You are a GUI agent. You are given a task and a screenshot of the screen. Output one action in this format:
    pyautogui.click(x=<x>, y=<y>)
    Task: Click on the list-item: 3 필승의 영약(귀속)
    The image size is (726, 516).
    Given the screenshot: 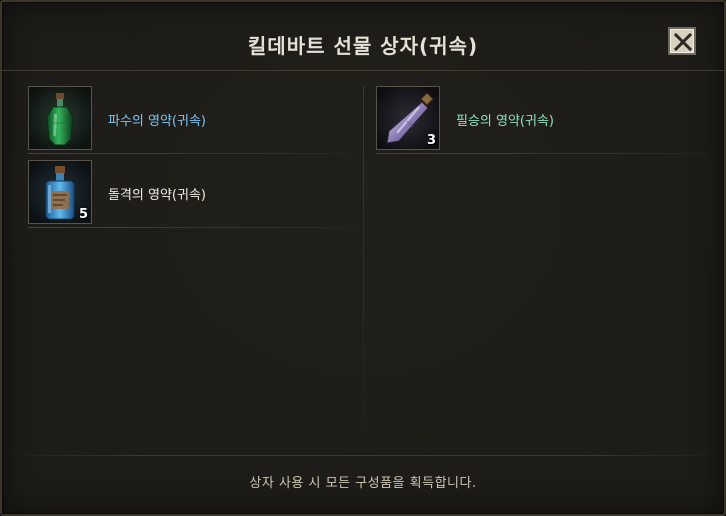 What is the action you would take?
    pyautogui.click(x=541, y=120)
    